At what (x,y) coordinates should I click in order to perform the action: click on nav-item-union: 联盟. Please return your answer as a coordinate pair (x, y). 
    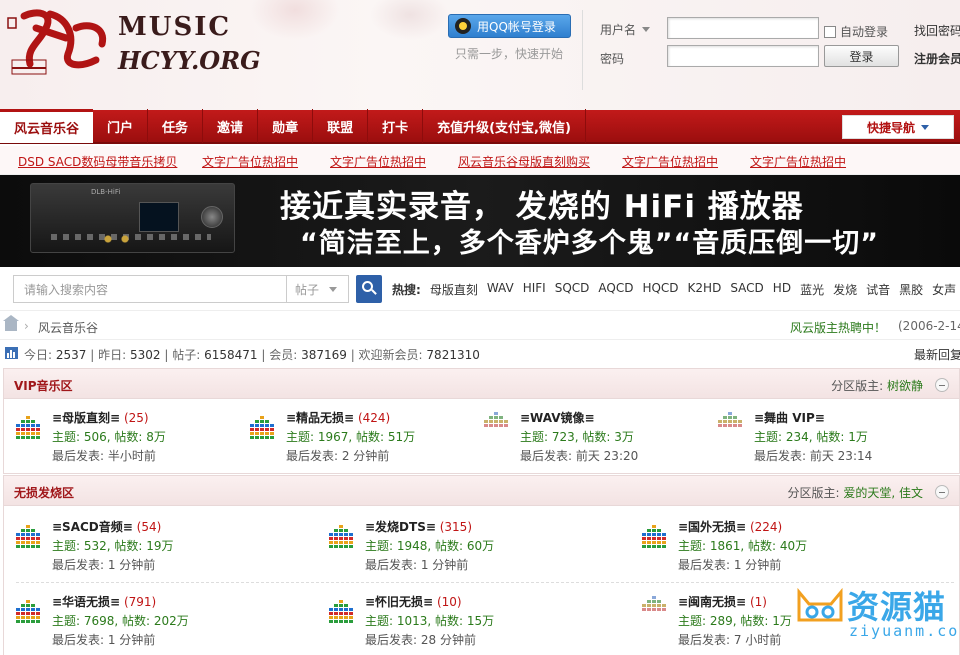
    Looking at the image, I should click on (341, 126).